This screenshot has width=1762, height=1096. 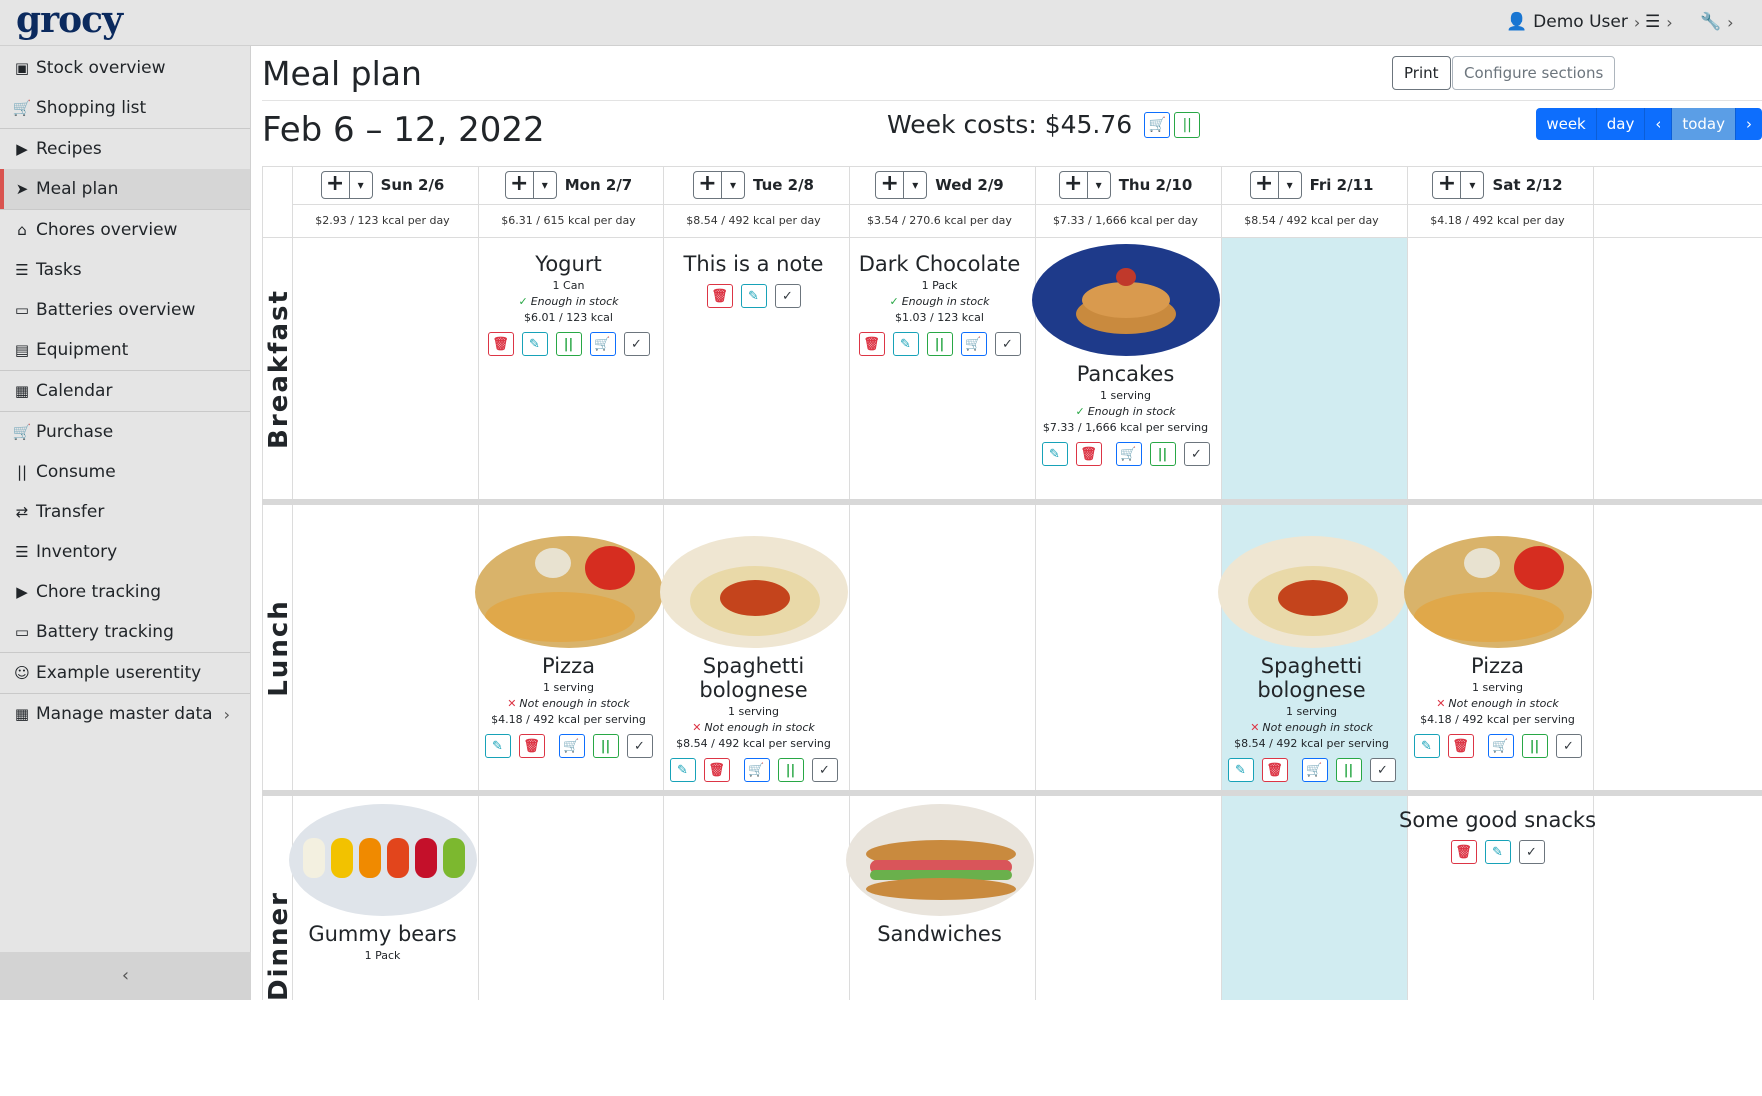 What do you see at coordinates (125, 432) in the screenshot?
I see `sidebar-item-purchase: 🛒 Purchase` at bounding box center [125, 432].